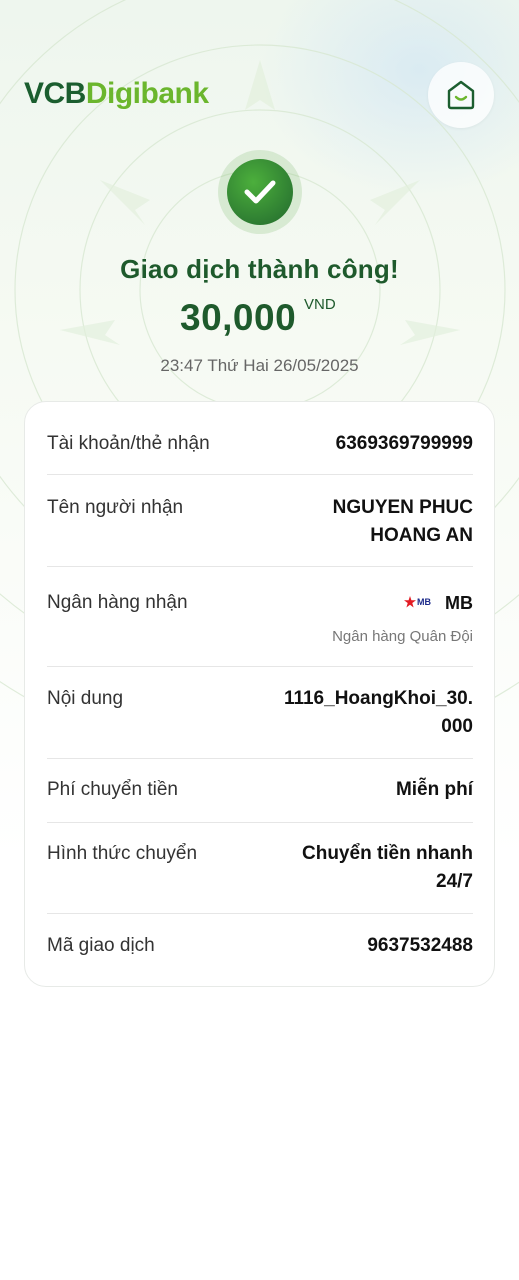 Image resolution: width=519 pixels, height=1280 pixels. What do you see at coordinates (260, 791) in the screenshot?
I see `detail-row-fee: Phí chuyển tiền Miễn phí` at bounding box center [260, 791].